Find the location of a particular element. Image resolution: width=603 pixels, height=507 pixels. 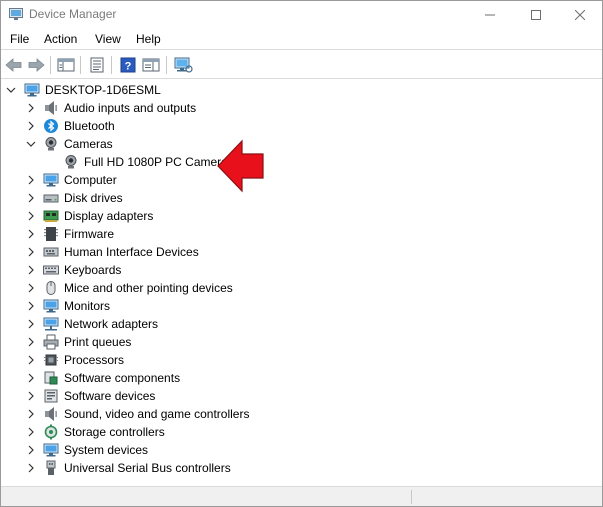

minimize-button is located at coordinates (490, 14).